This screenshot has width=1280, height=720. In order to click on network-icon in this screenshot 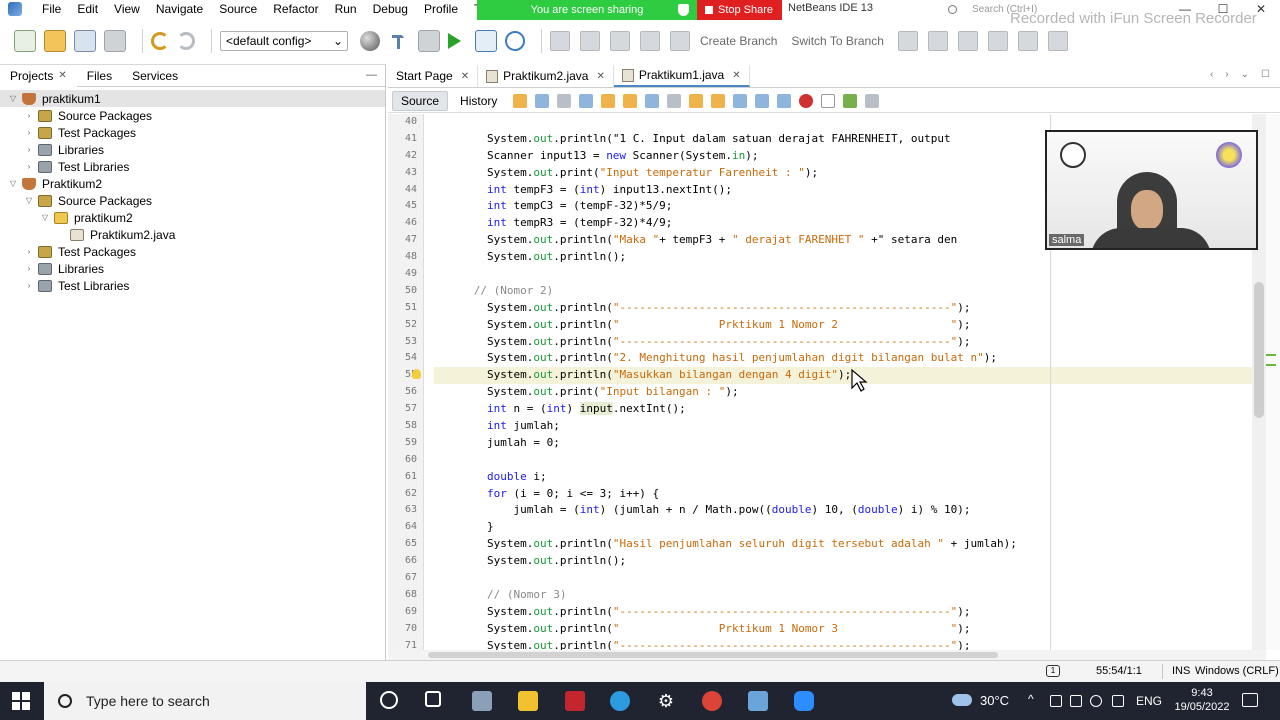, I will do `click(1076, 701)`.